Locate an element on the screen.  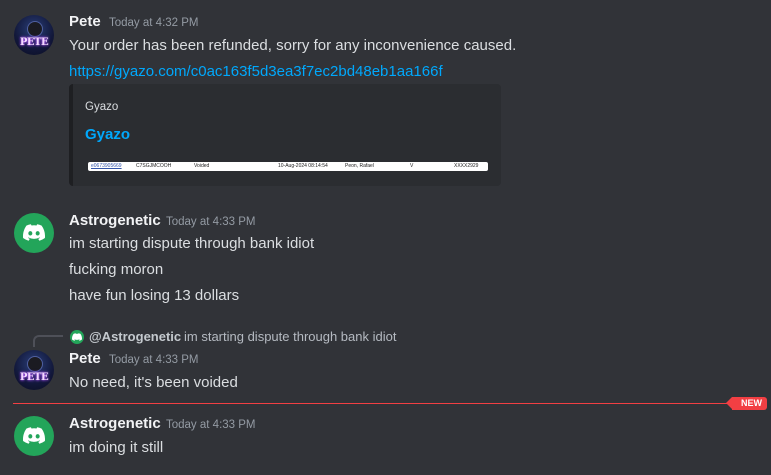
new-badge: NEW is located at coordinates (746, 403).